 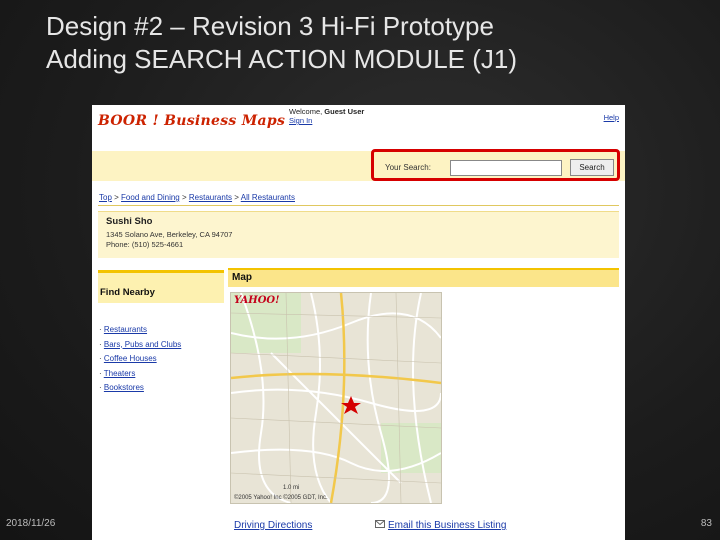 I want to click on list-item: · Bookstores, so click(x=121, y=387).